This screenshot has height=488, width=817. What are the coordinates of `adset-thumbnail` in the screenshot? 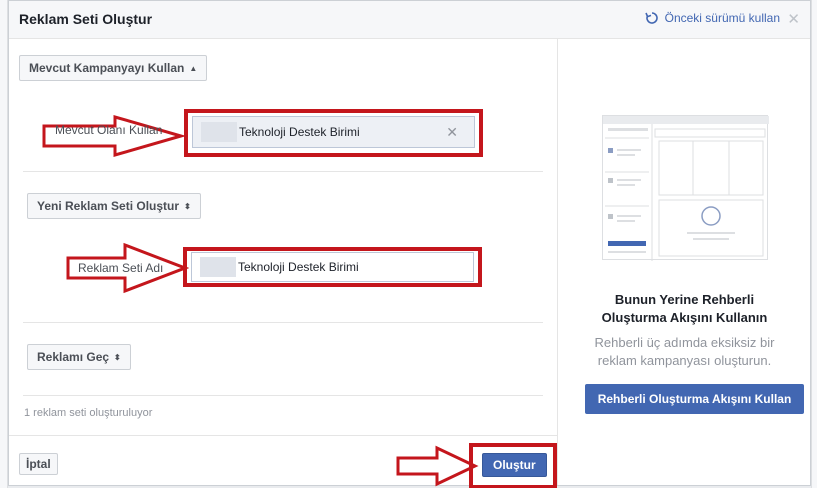 It's located at (218, 267).